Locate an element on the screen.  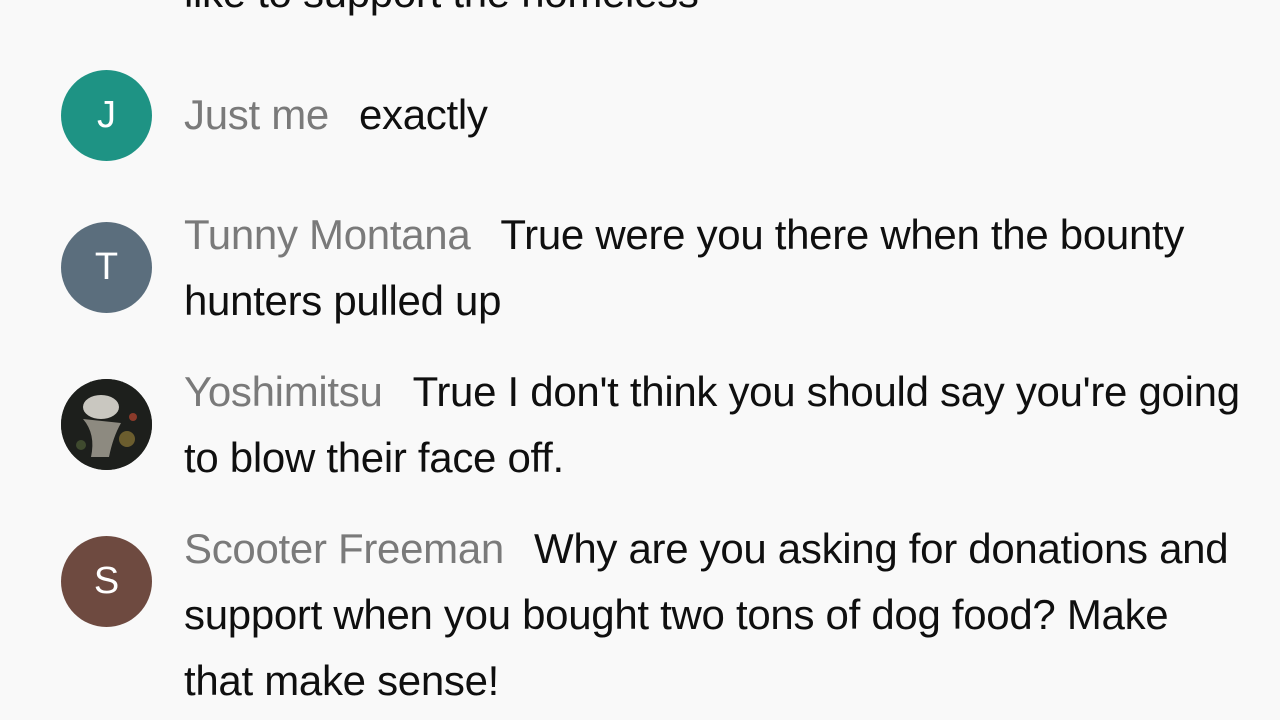
message-body: like to support the homeless is located at coordinates (714, 13).